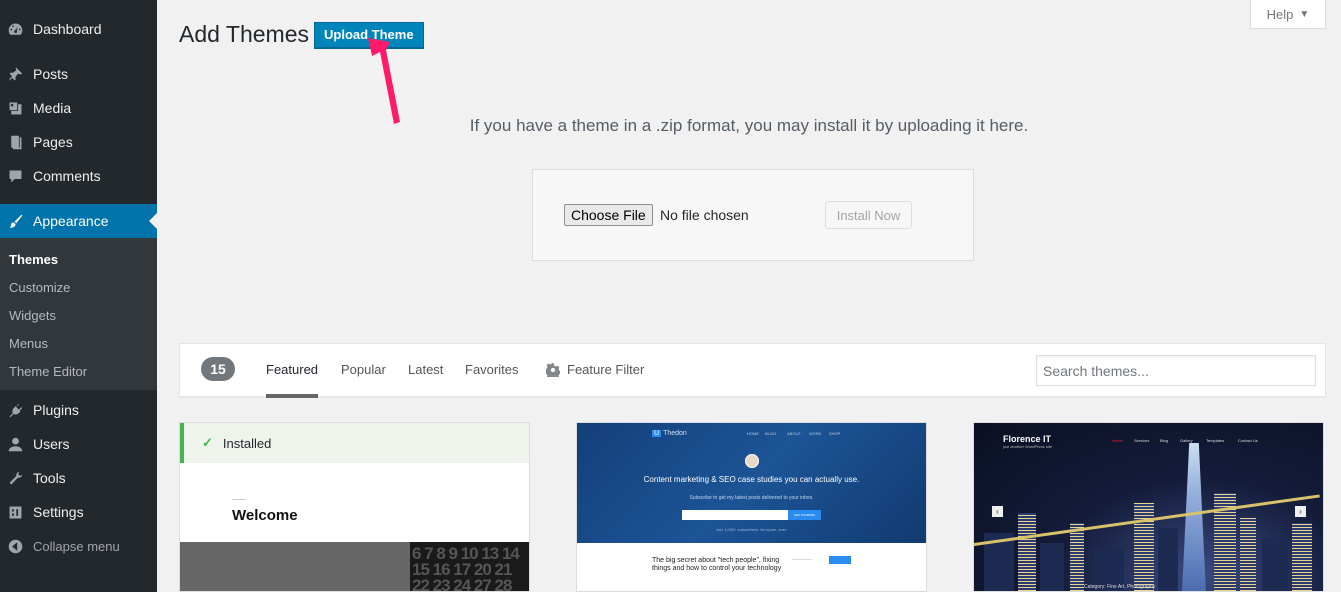  What do you see at coordinates (39, 287) in the screenshot?
I see `submenu-customize: Customize` at bounding box center [39, 287].